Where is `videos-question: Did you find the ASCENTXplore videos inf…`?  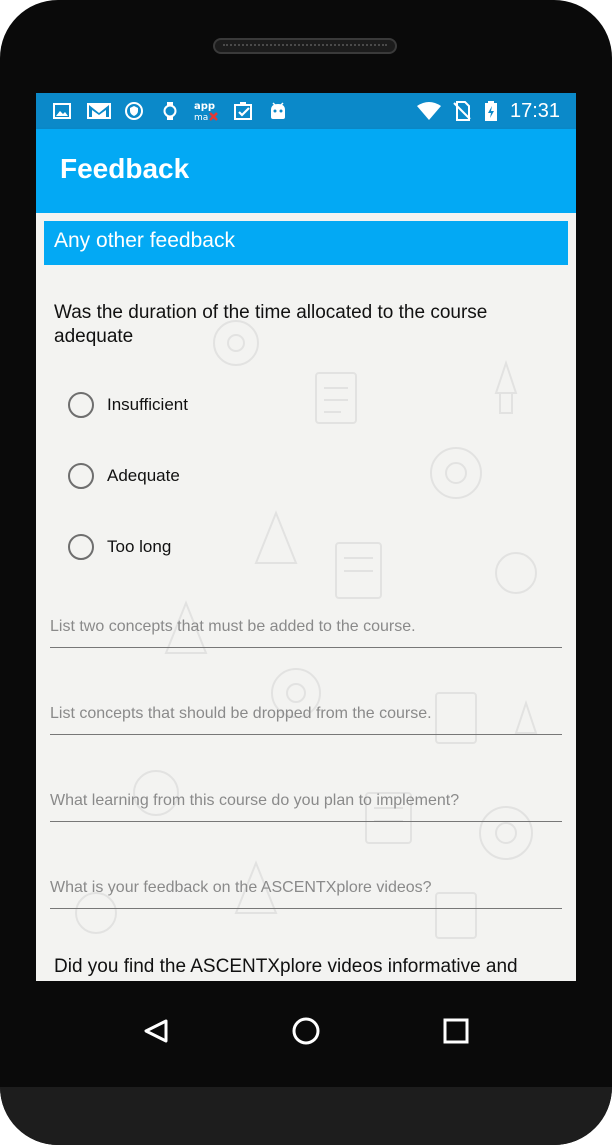 videos-question: Did you find the ASCENTXplore videos inf… is located at coordinates (286, 966).